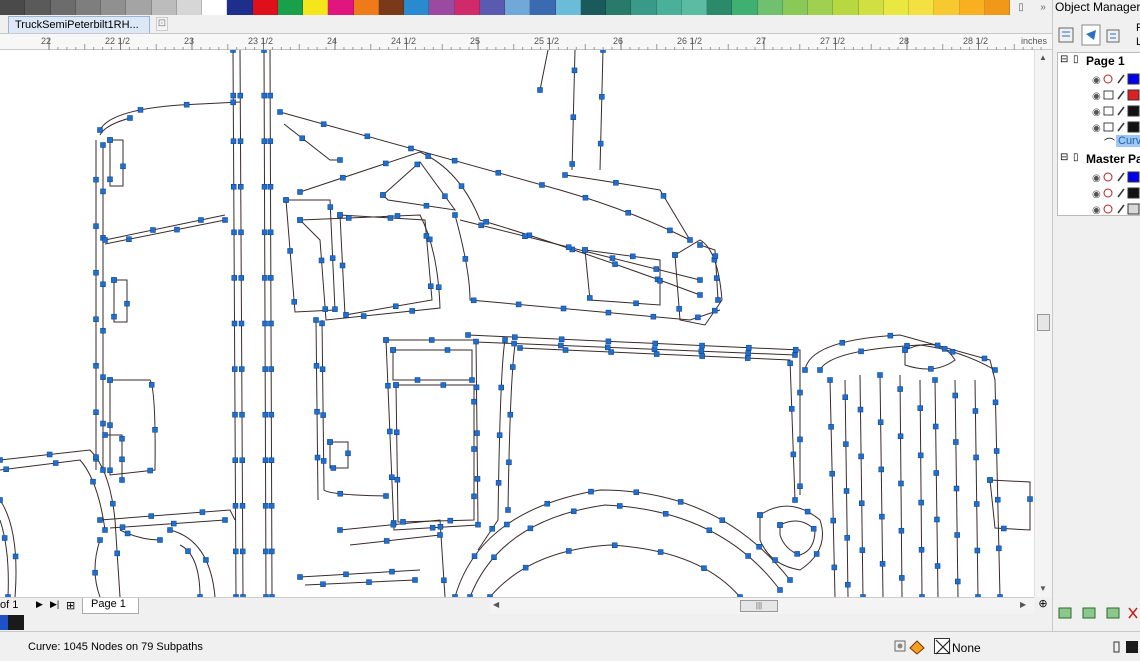 The height and width of the screenshot is (661, 1140). I want to click on page-tab-page-1: Page 1, so click(110, 606).